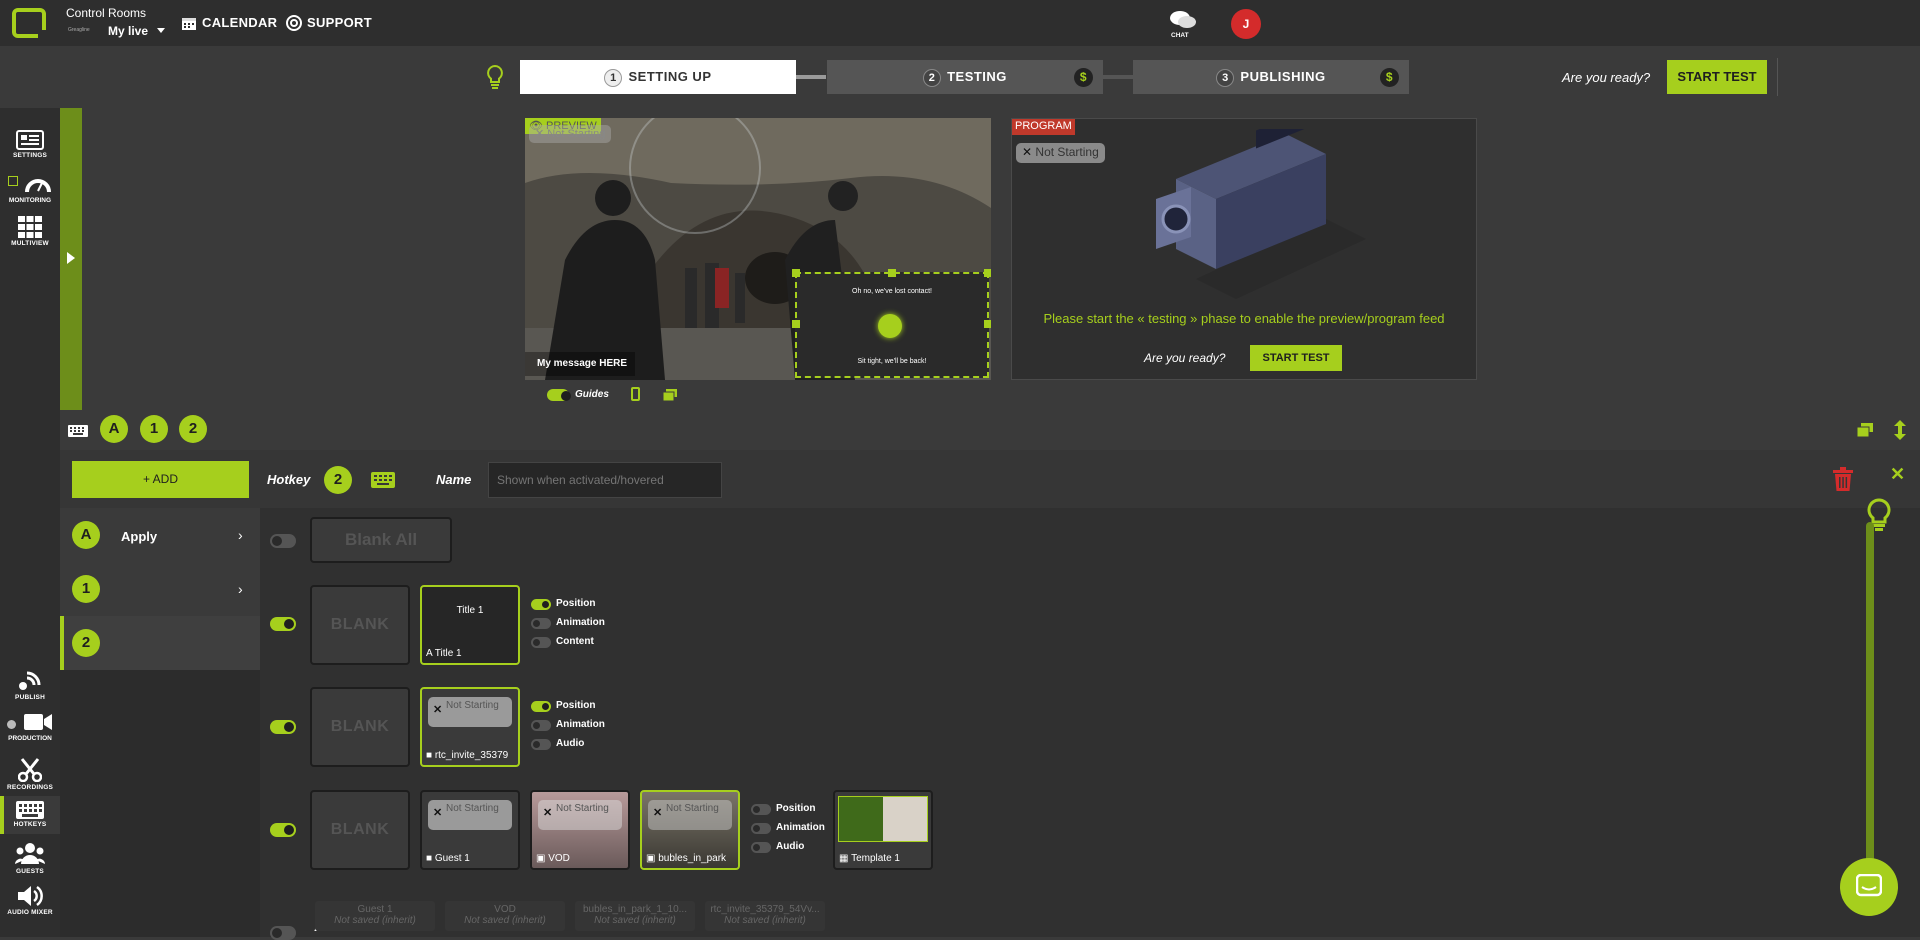 The image size is (1920, 940). I want to click on rail-production, so click(30, 723).